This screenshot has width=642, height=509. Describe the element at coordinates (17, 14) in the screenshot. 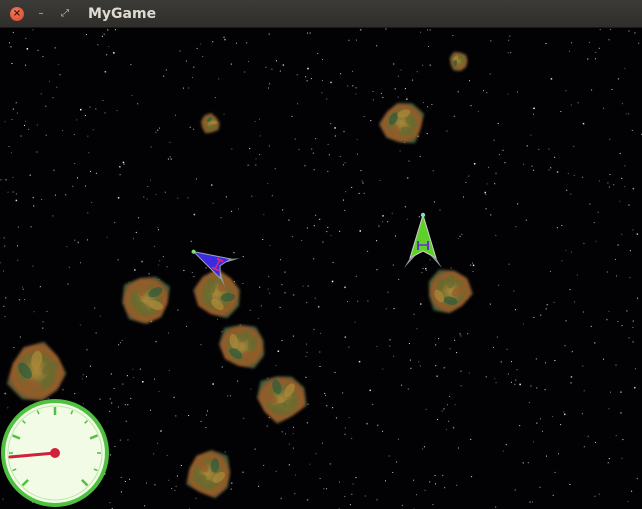

I see `close-button: ×` at that location.